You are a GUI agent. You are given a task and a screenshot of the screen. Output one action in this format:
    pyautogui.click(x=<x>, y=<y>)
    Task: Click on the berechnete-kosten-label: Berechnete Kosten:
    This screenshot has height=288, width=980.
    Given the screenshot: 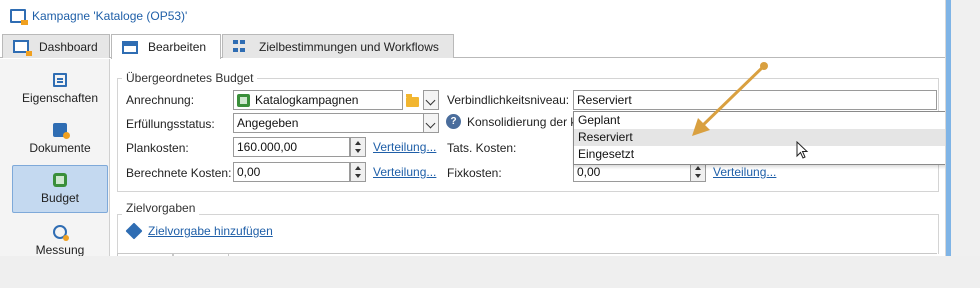 What is the action you would take?
    pyautogui.click(x=179, y=173)
    